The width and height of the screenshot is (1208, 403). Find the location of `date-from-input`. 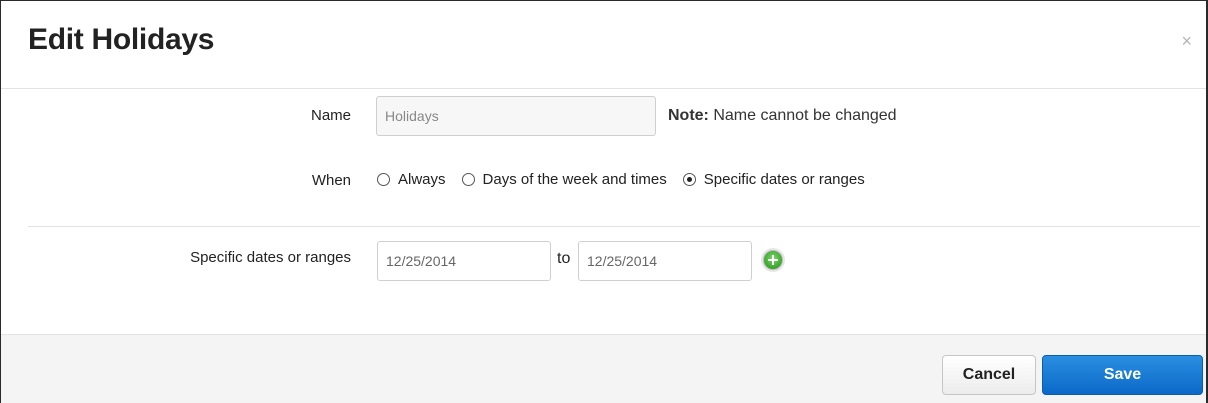

date-from-input is located at coordinates (464, 261).